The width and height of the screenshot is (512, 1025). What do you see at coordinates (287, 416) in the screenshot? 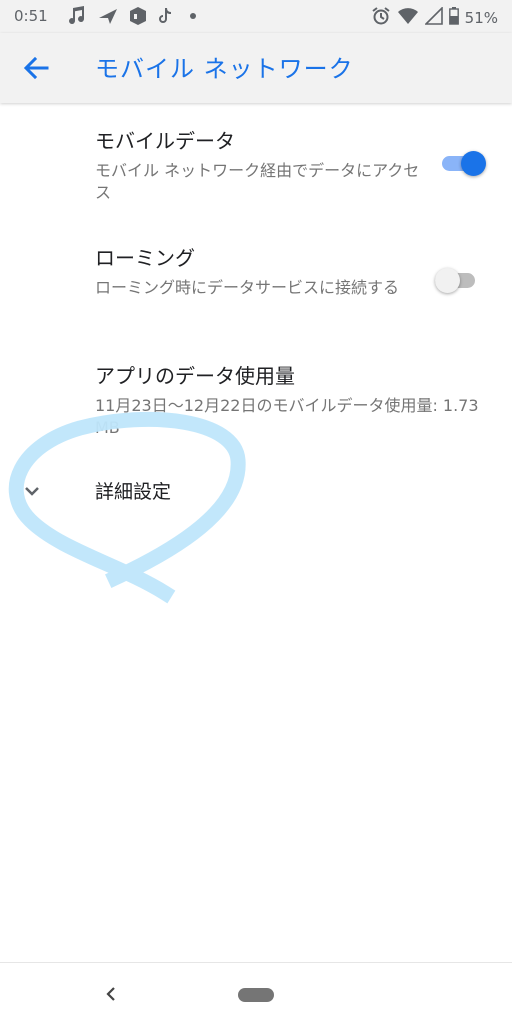
I see `app-data-usage-summary: 11月23日〜12月22日のモバイルデータ使用量: 1.73 MB` at bounding box center [287, 416].